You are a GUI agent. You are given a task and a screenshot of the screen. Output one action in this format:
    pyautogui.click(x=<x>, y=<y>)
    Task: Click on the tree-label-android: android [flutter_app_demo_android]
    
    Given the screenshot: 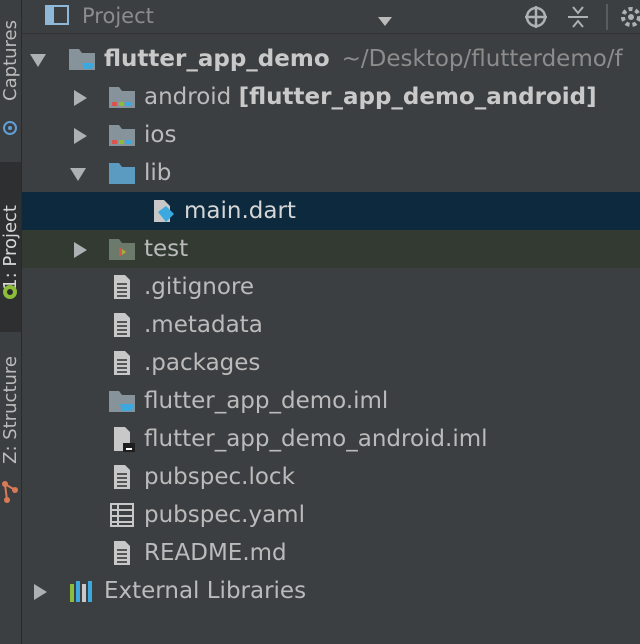 What is the action you would take?
    pyautogui.click(x=370, y=97)
    